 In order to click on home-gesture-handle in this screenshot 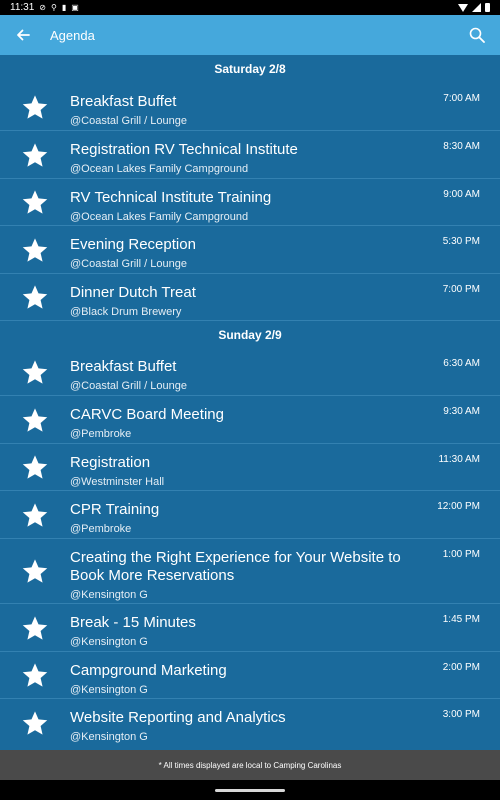, I will do `click(250, 790)`.